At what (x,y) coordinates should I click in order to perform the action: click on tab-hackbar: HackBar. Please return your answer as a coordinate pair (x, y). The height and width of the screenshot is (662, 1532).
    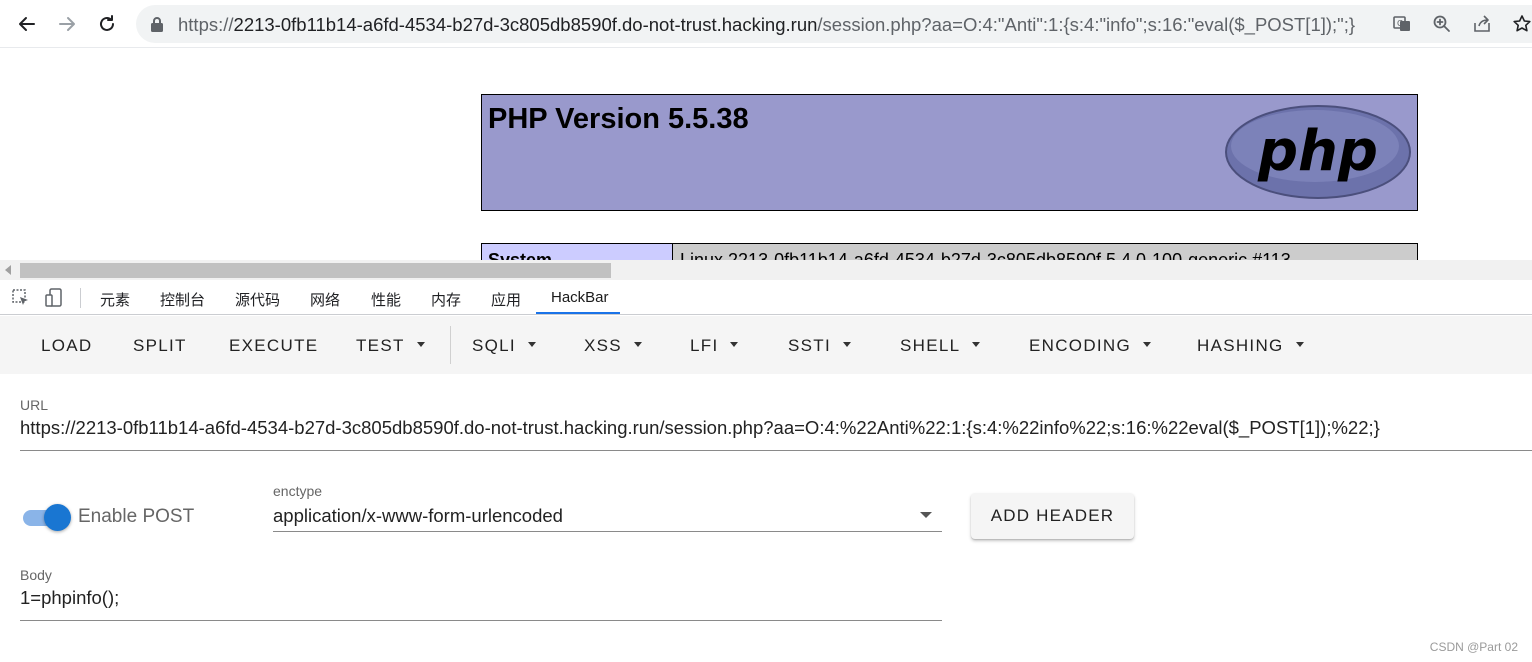
    Looking at the image, I should click on (580, 297).